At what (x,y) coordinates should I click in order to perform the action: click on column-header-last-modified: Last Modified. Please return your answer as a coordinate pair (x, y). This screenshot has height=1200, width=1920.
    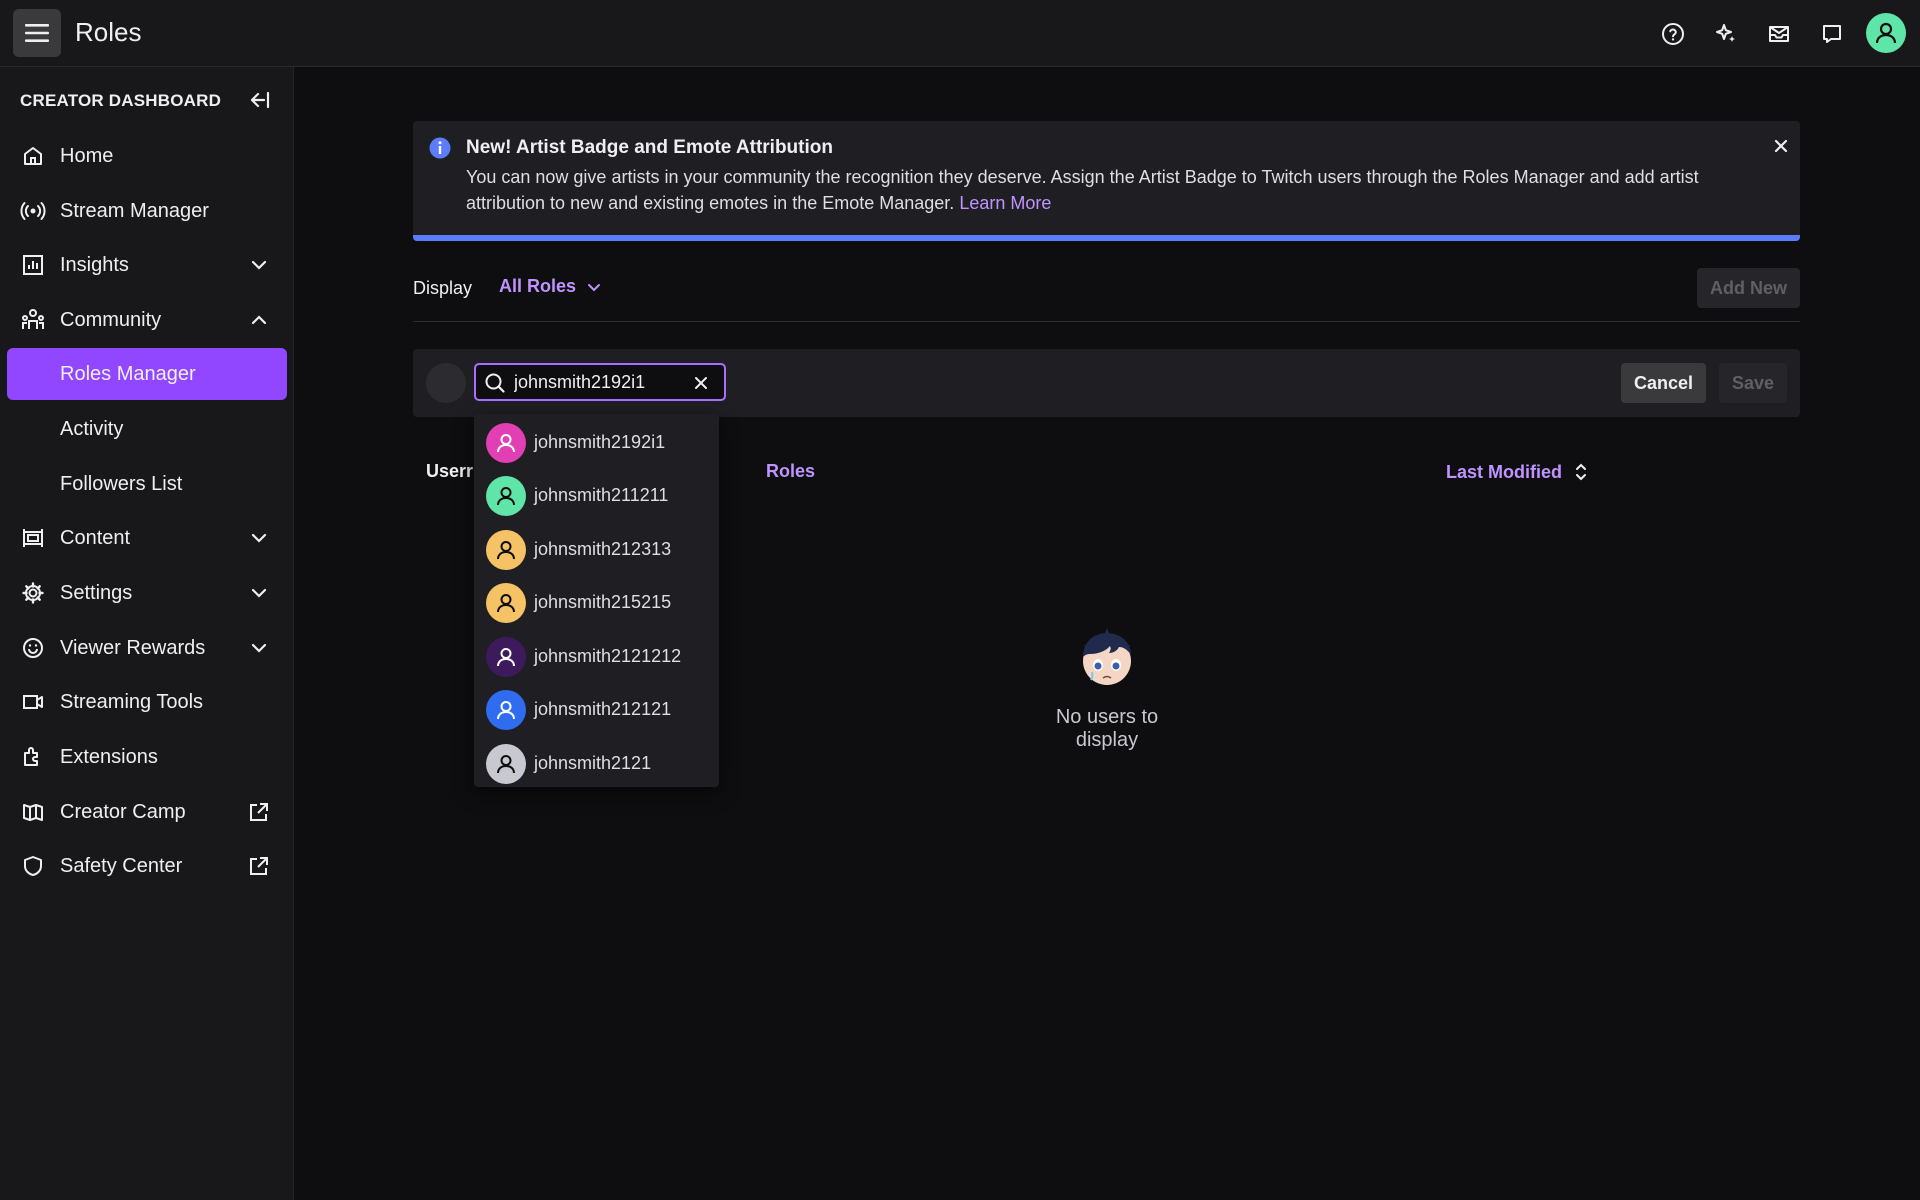
    Looking at the image, I should click on (1518, 472).